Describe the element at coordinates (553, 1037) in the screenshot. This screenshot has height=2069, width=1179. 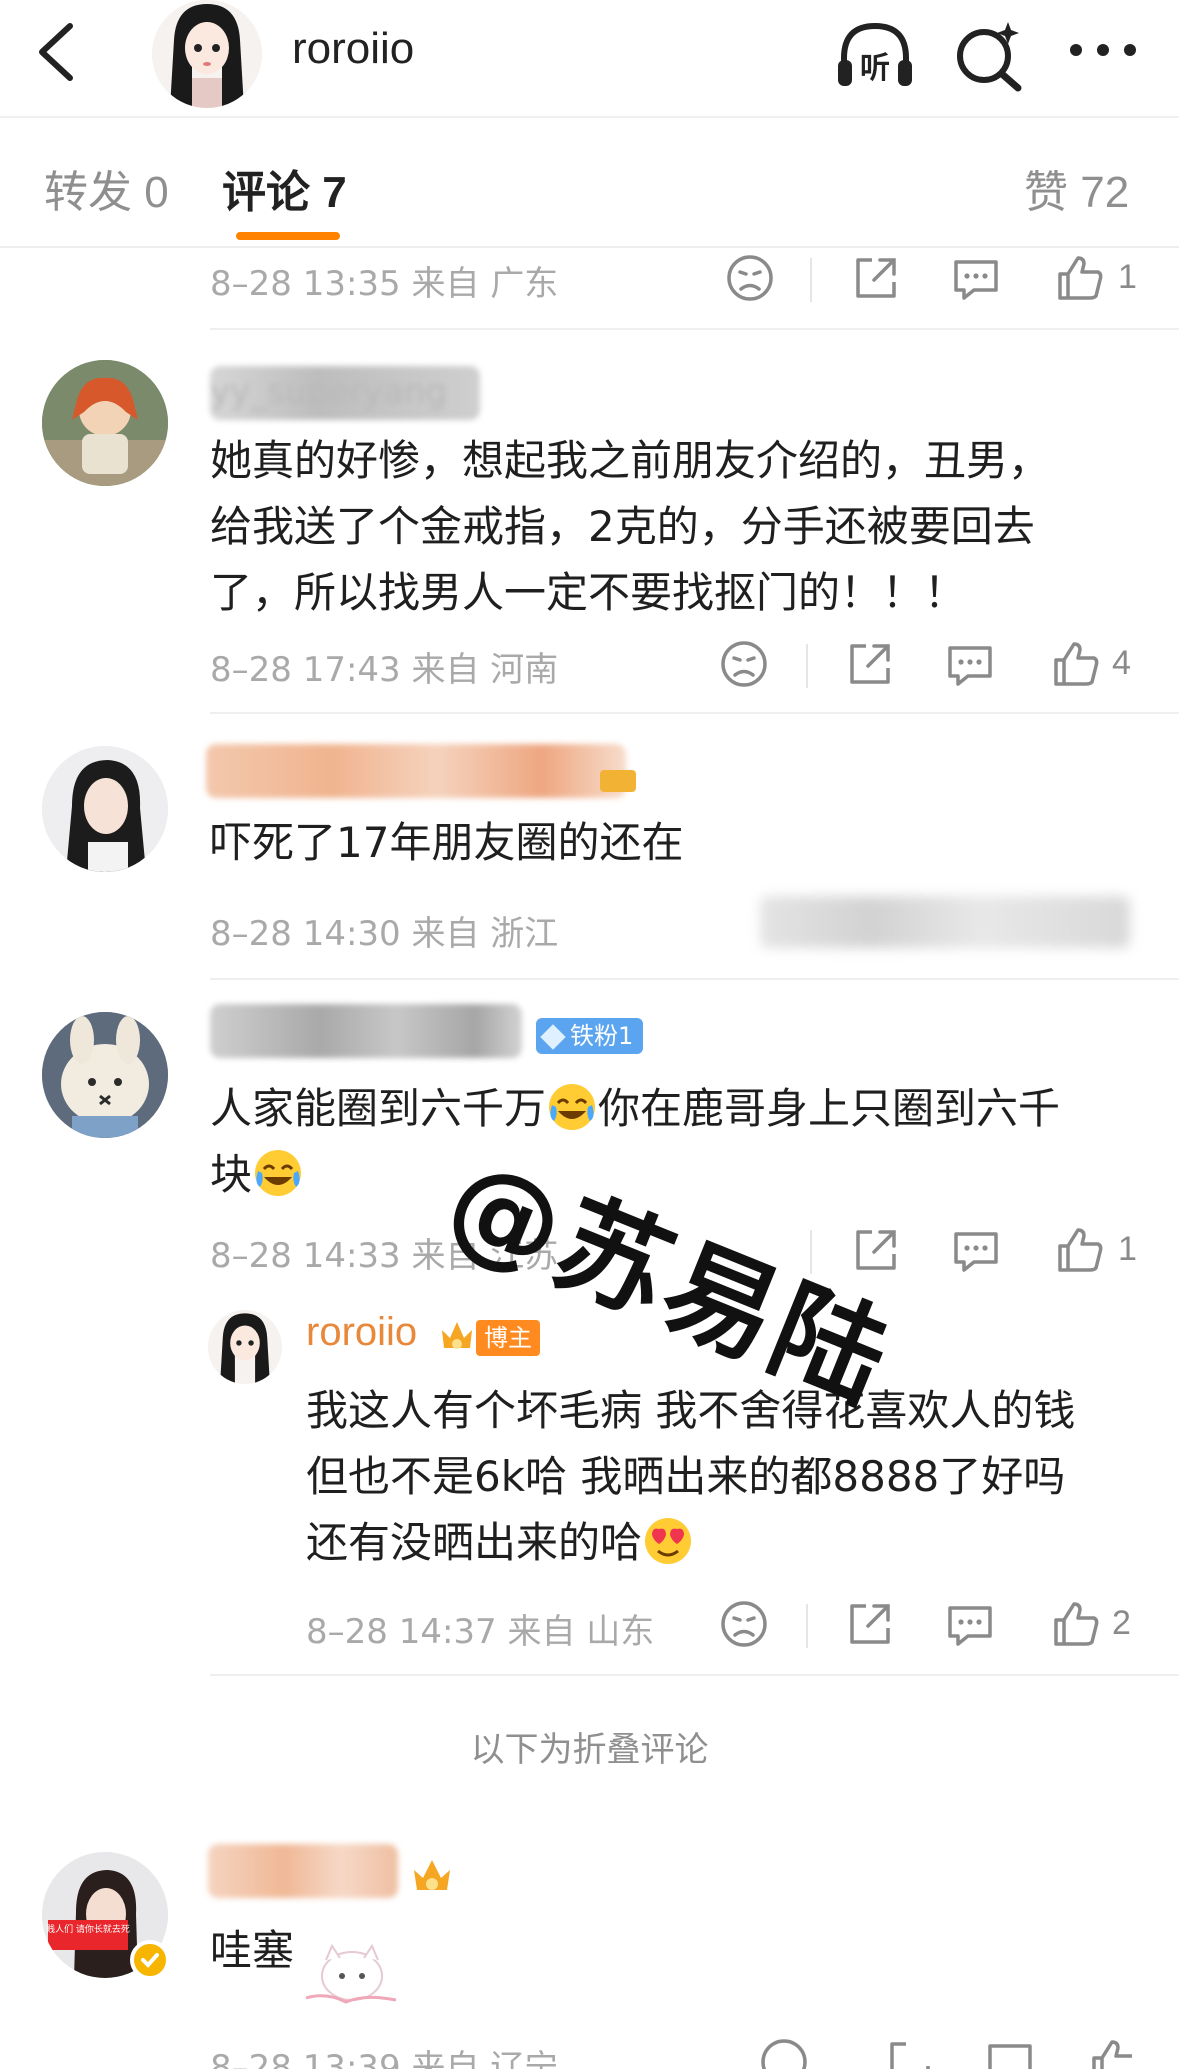
I see `diamond-icon` at that location.